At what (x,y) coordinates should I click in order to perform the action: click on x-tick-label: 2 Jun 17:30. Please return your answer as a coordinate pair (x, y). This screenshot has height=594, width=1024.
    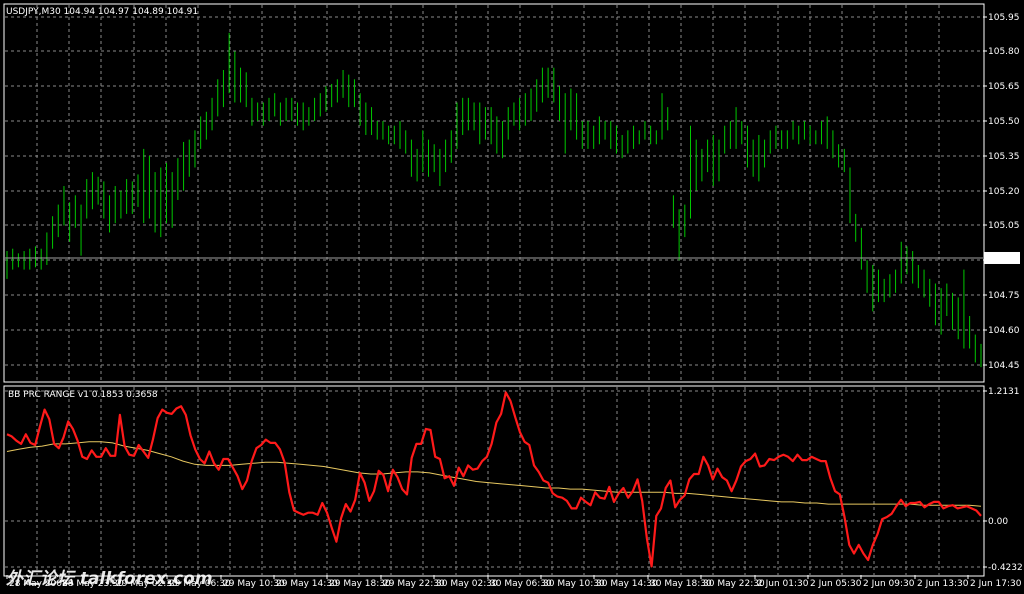
    Looking at the image, I should click on (996, 584).